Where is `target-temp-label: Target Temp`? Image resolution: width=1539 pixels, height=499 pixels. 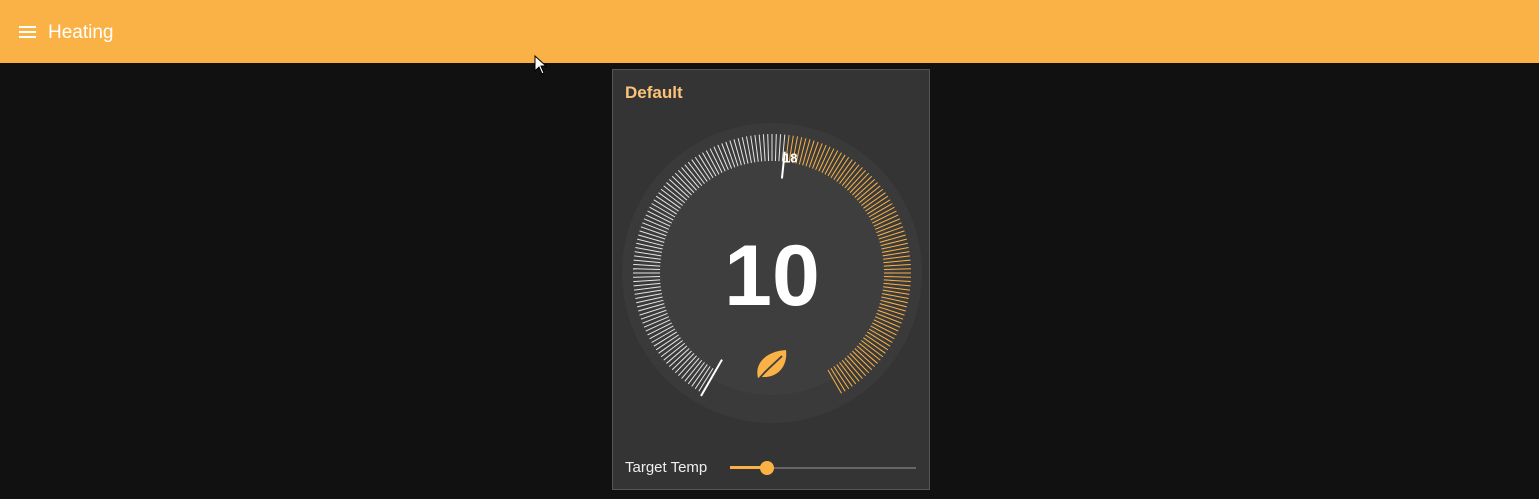
target-temp-label: Target Temp is located at coordinates (666, 467).